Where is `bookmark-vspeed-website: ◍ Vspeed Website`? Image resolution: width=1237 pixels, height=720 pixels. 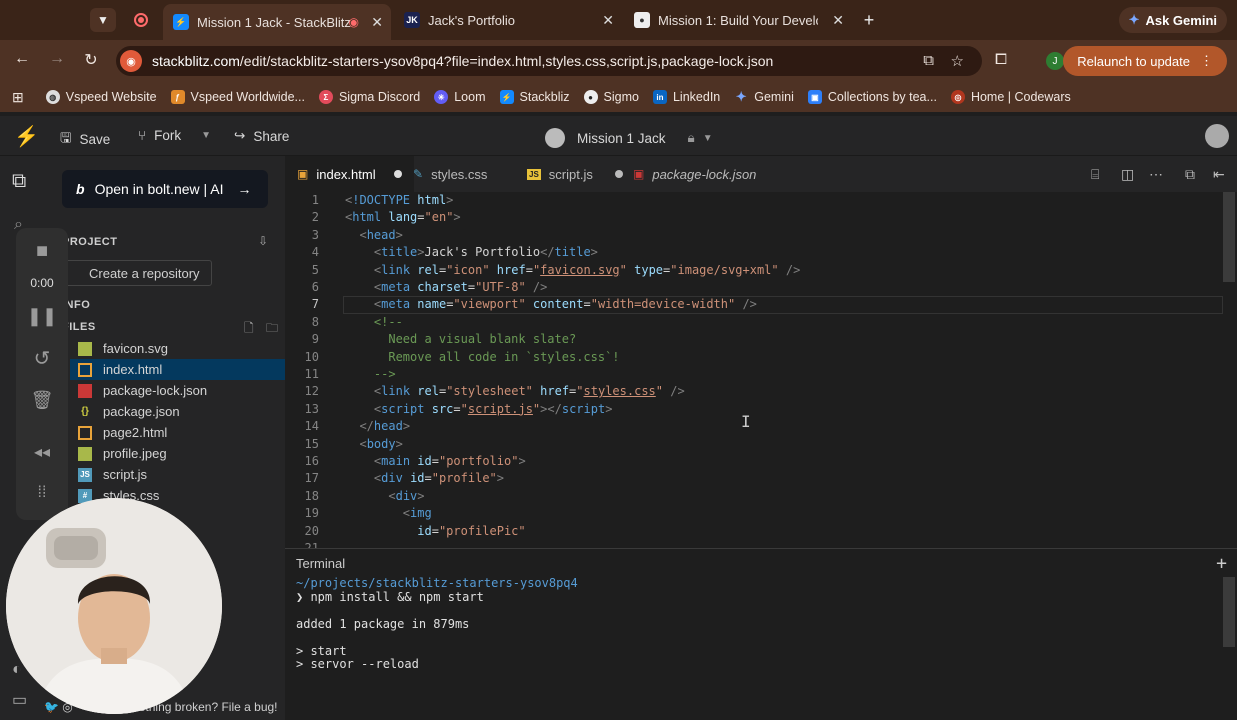 bookmark-vspeed-website: ◍ Vspeed Website is located at coordinates (101, 97).